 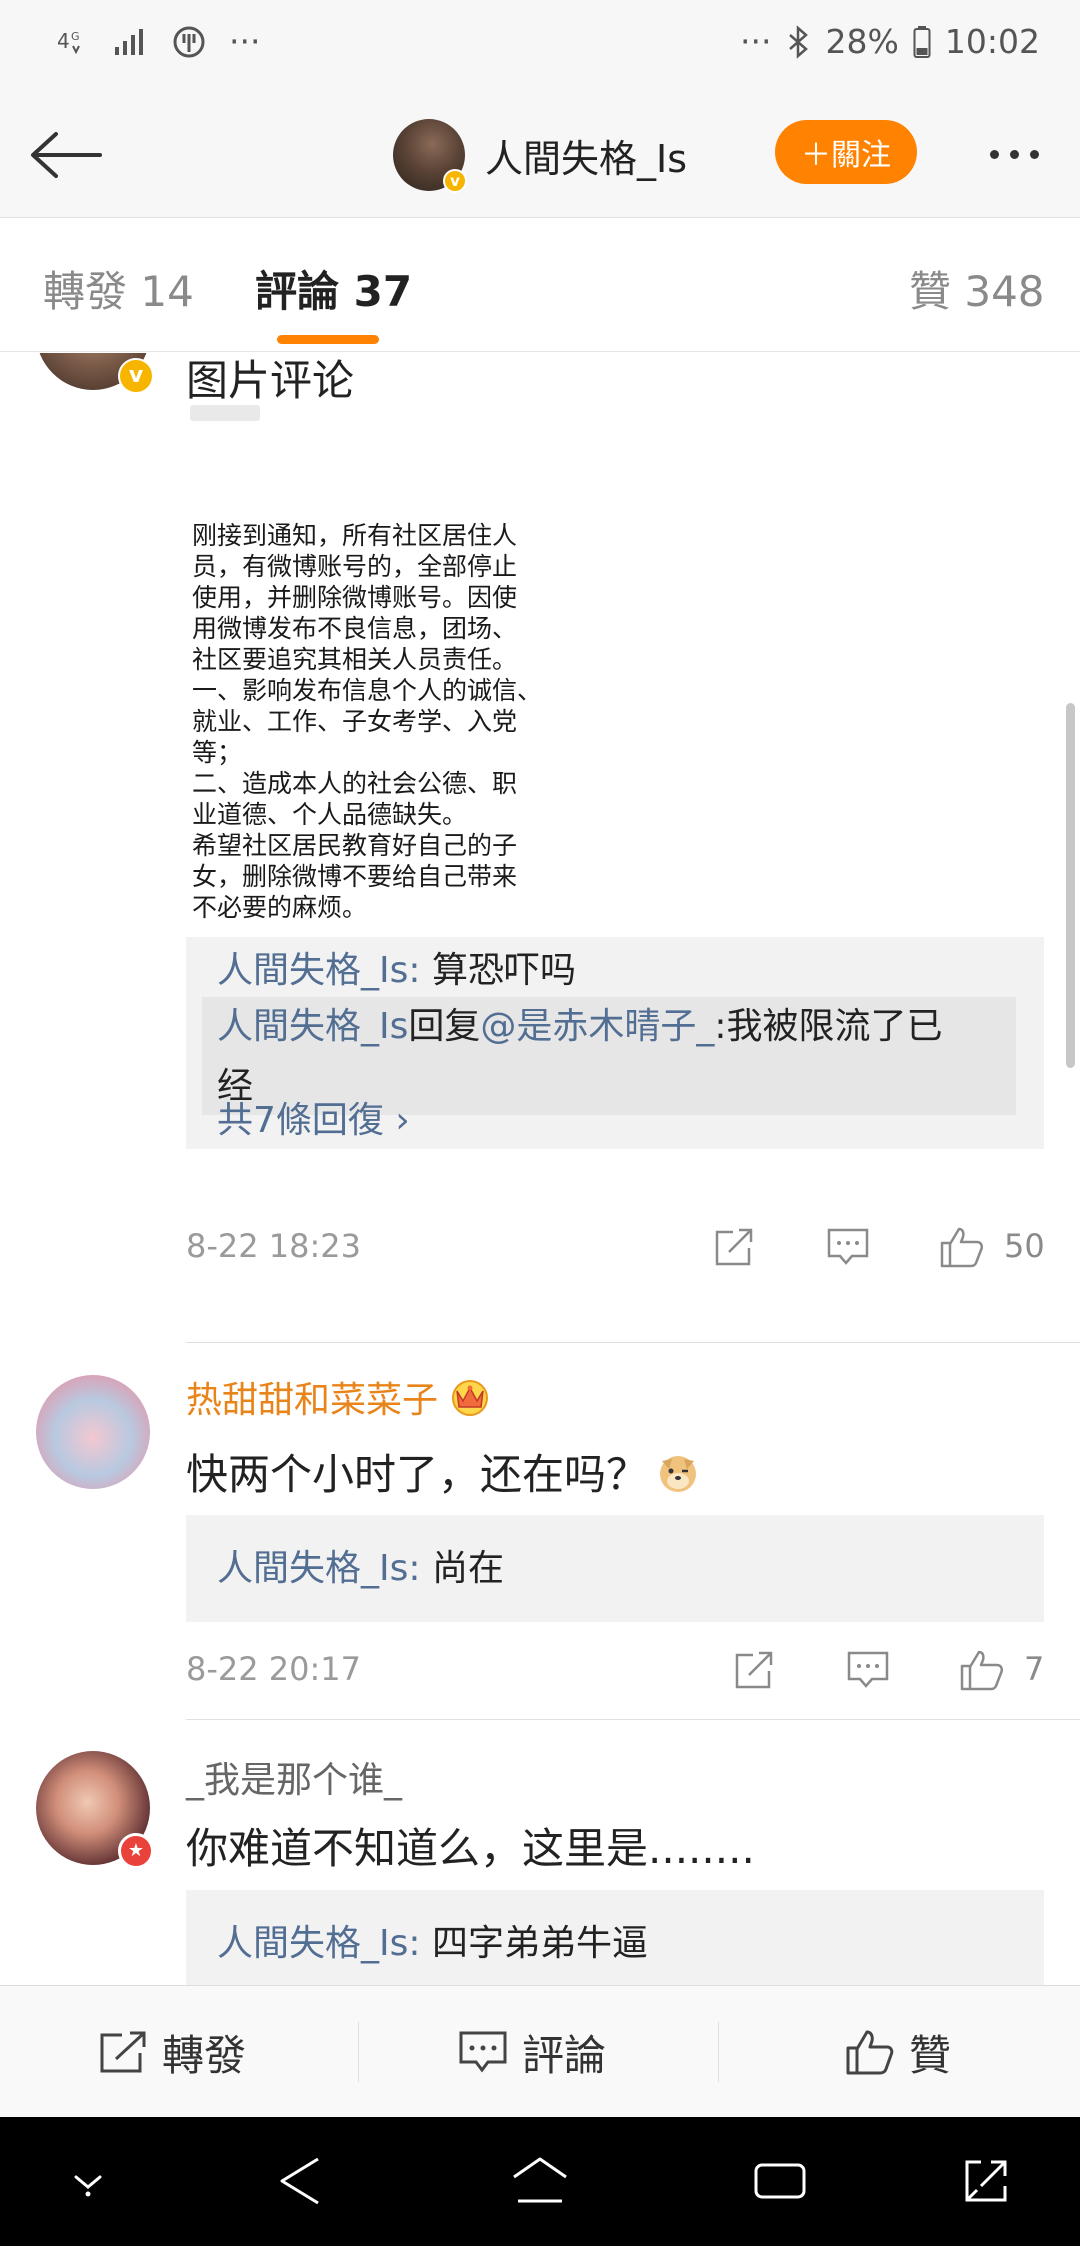 What do you see at coordinates (355, 535) in the screenshot?
I see `image-text-line: 刚接到通知，所有社区居住人` at bounding box center [355, 535].